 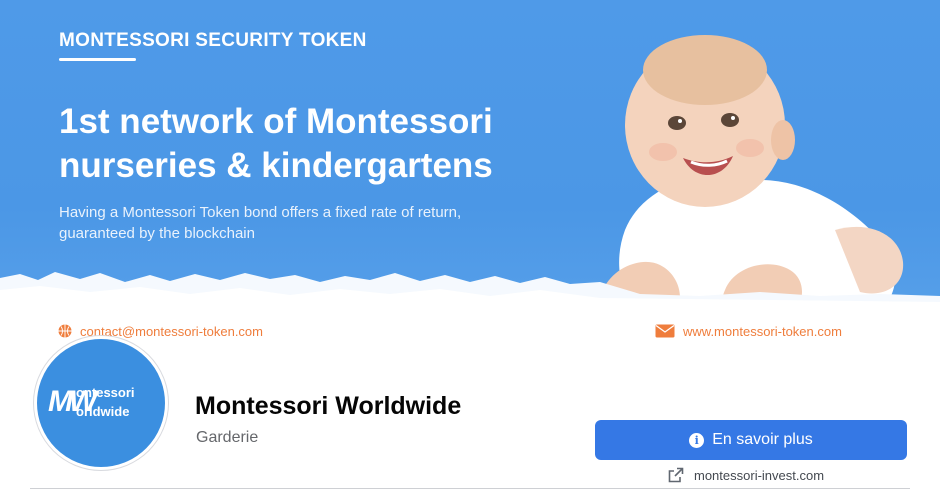 I want to click on external-link-icon, so click(x=676, y=475).